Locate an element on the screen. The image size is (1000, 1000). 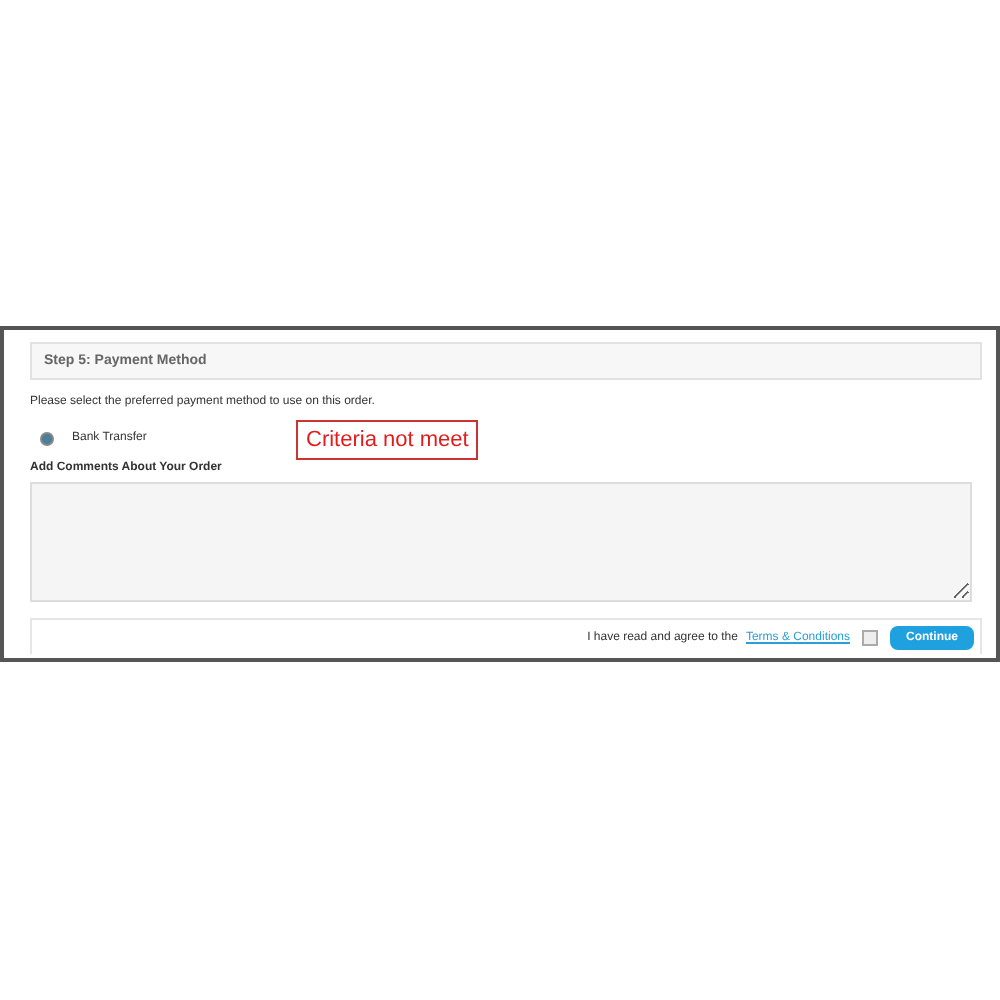
agree-checkbox is located at coordinates (870, 637).